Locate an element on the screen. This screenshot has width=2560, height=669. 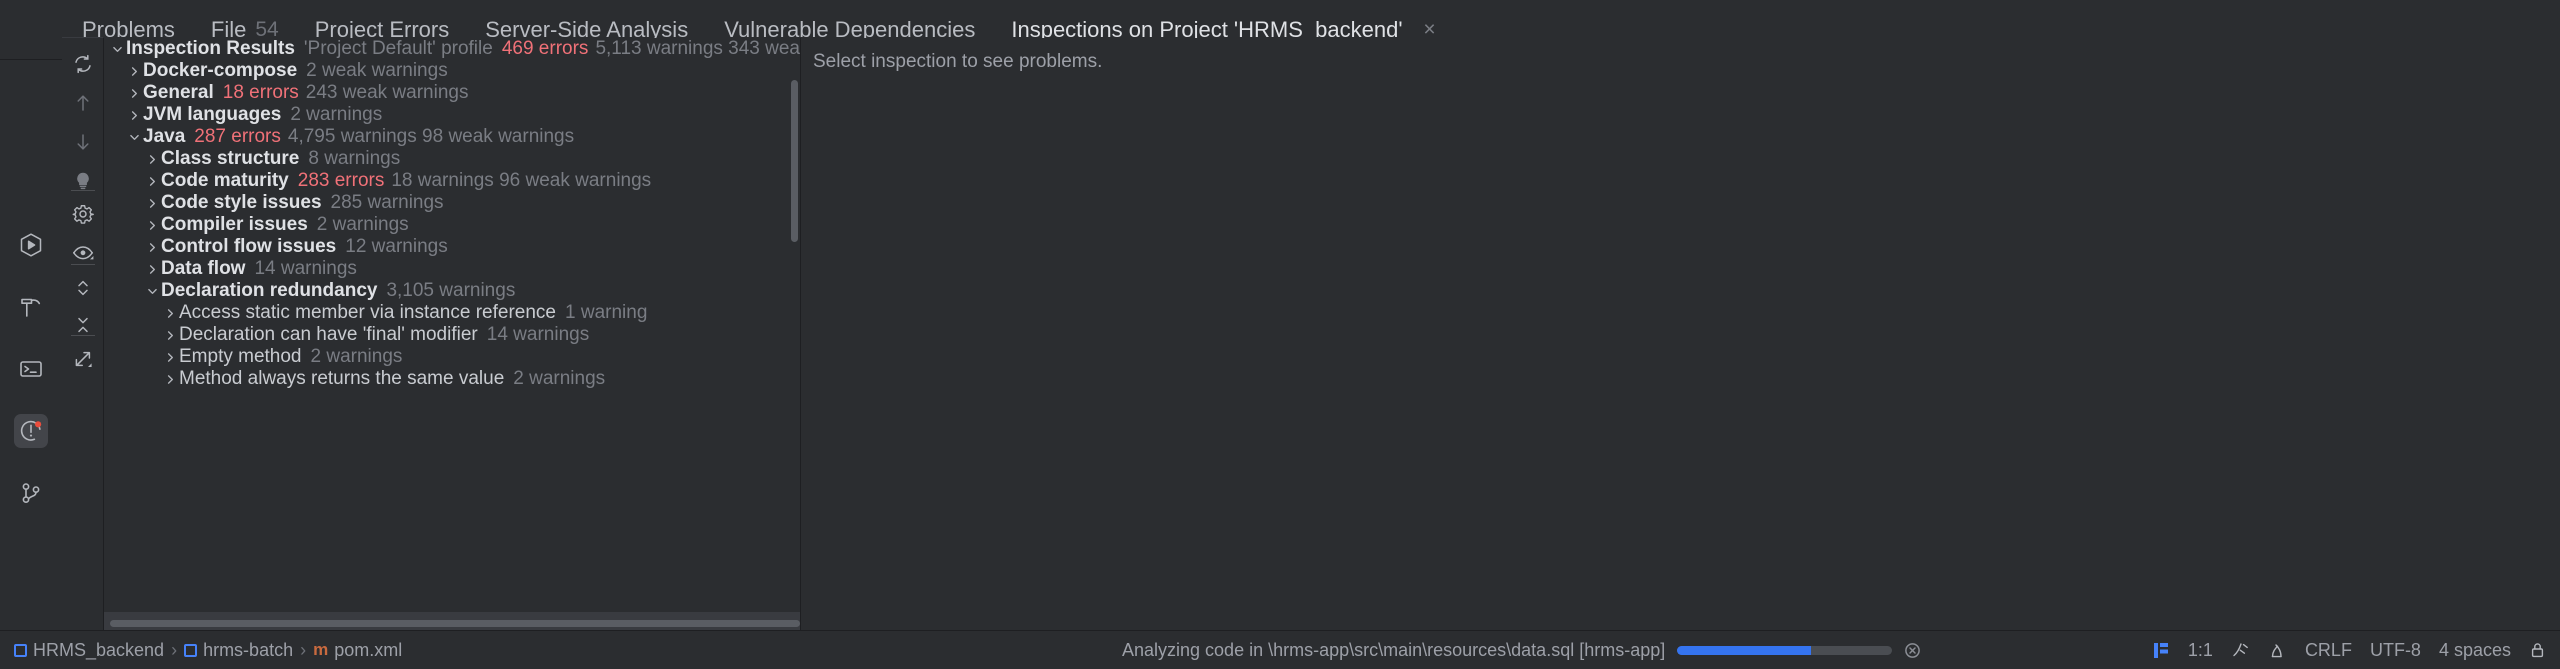
breadcrumb-label: pom.xml is located at coordinates (368, 649).